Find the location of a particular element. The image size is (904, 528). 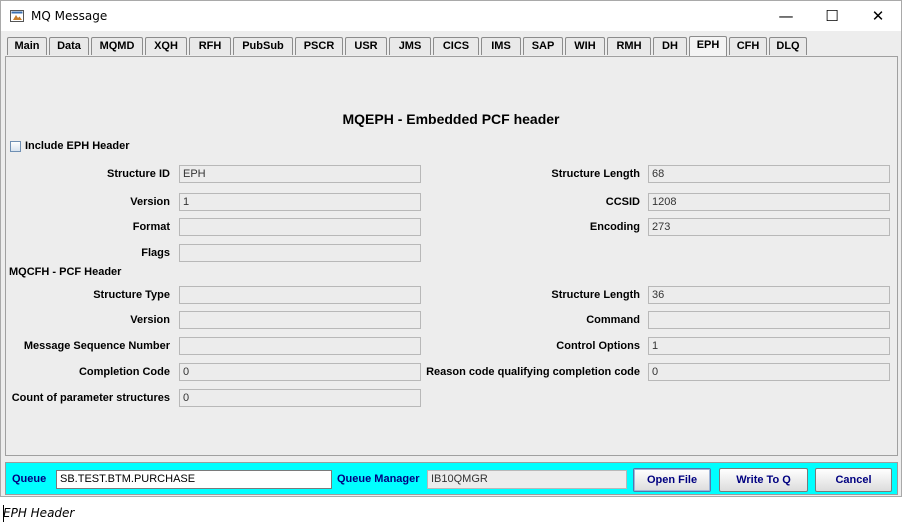

completion-code-label: Completion Code is located at coordinates (124, 372).